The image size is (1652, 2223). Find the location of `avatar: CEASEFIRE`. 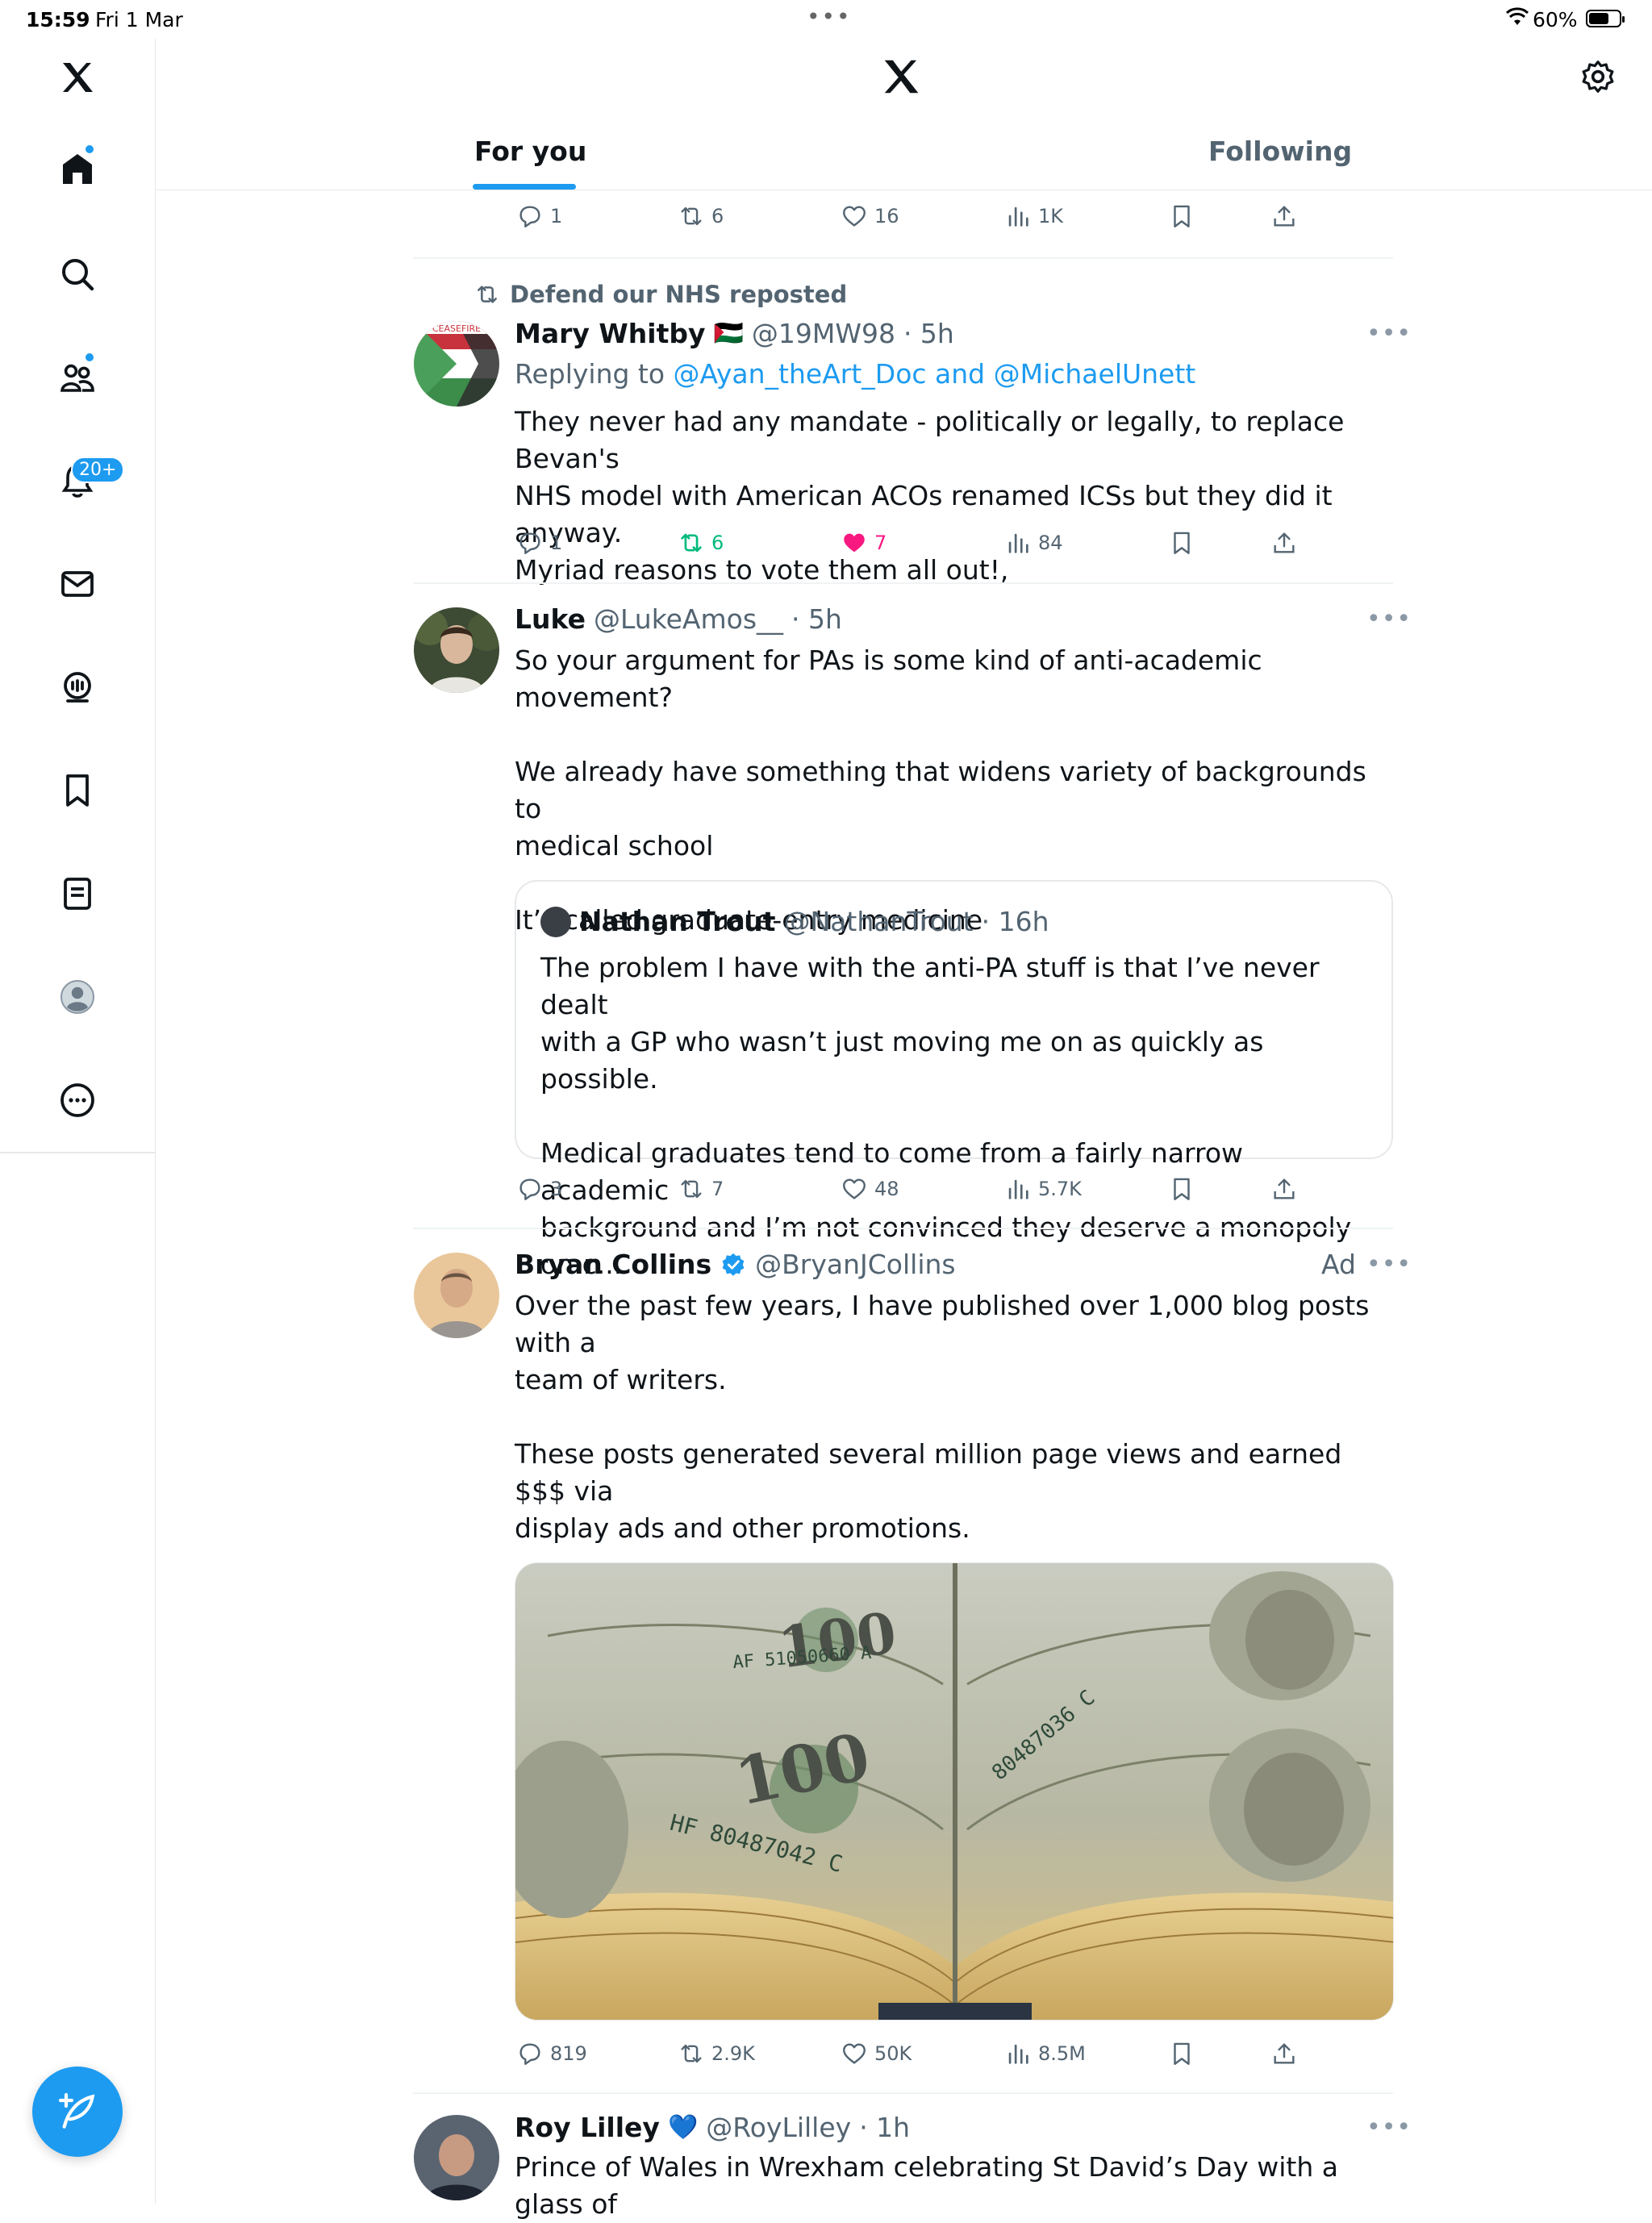

avatar: CEASEFIRE is located at coordinates (457, 364).